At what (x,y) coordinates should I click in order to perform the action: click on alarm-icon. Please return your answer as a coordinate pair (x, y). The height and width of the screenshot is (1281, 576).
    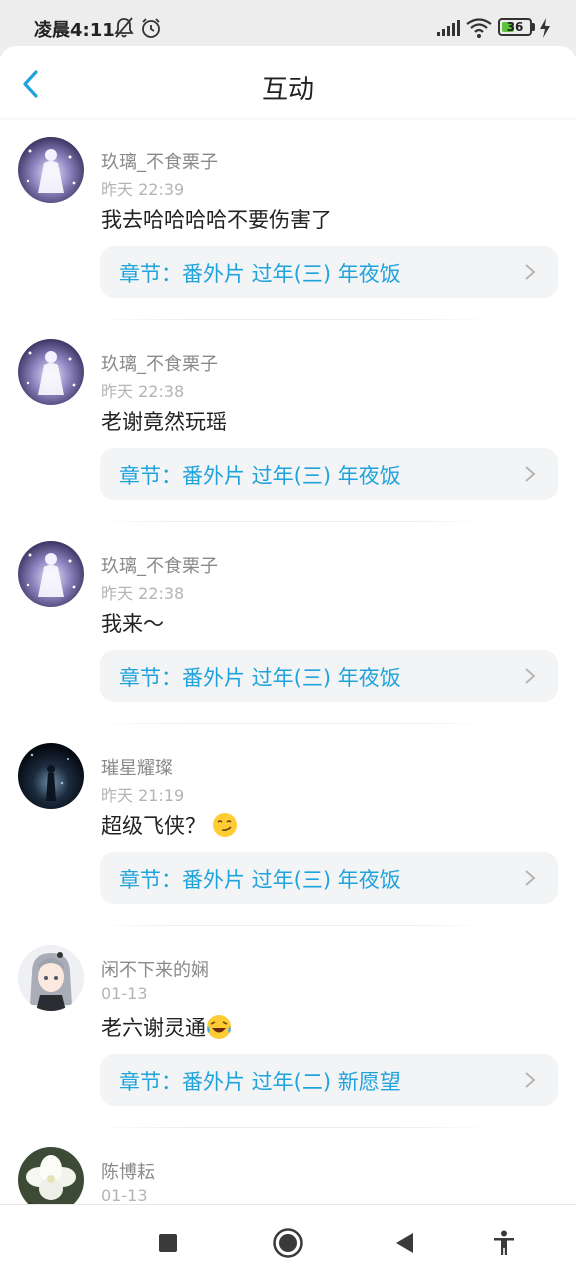
    Looking at the image, I should click on (151, 28).